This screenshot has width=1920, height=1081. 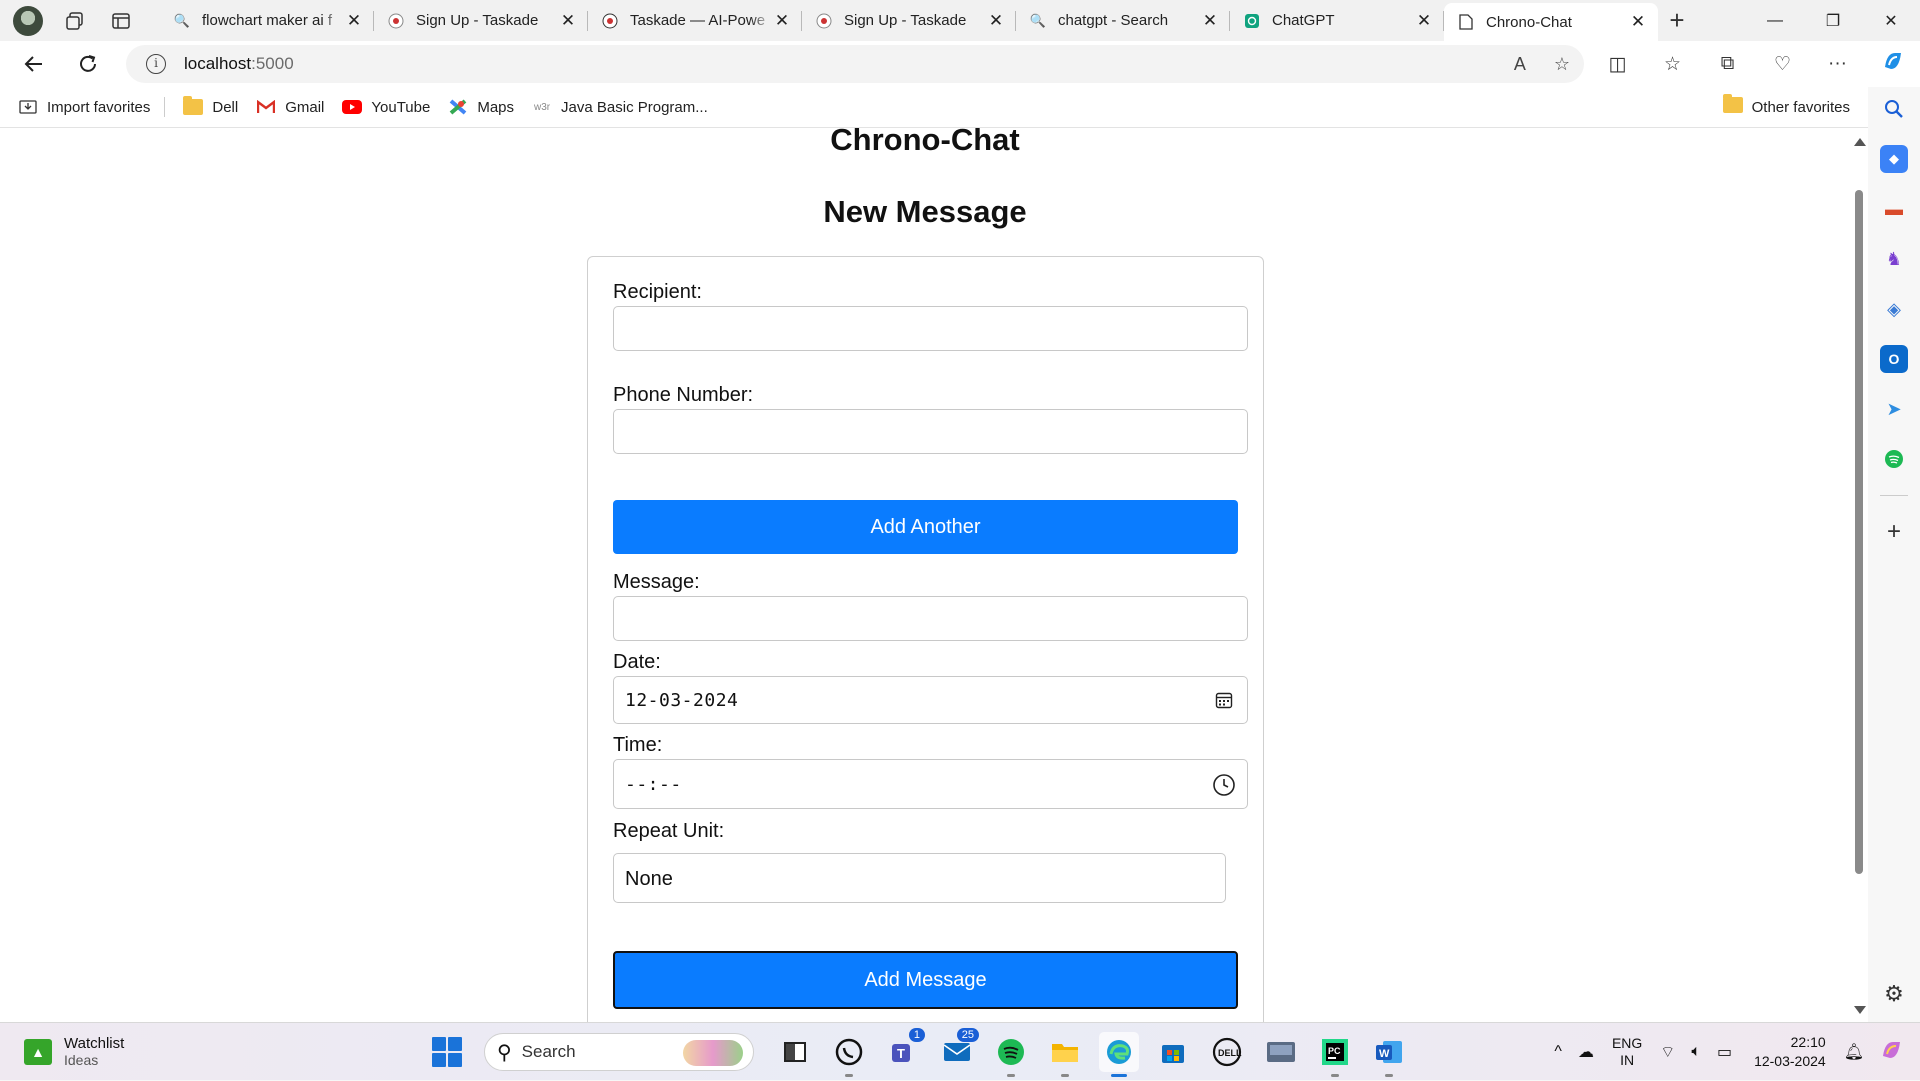 I want to click on clock: 22:10 12-03-2024, so click(x=1790, y=1052).